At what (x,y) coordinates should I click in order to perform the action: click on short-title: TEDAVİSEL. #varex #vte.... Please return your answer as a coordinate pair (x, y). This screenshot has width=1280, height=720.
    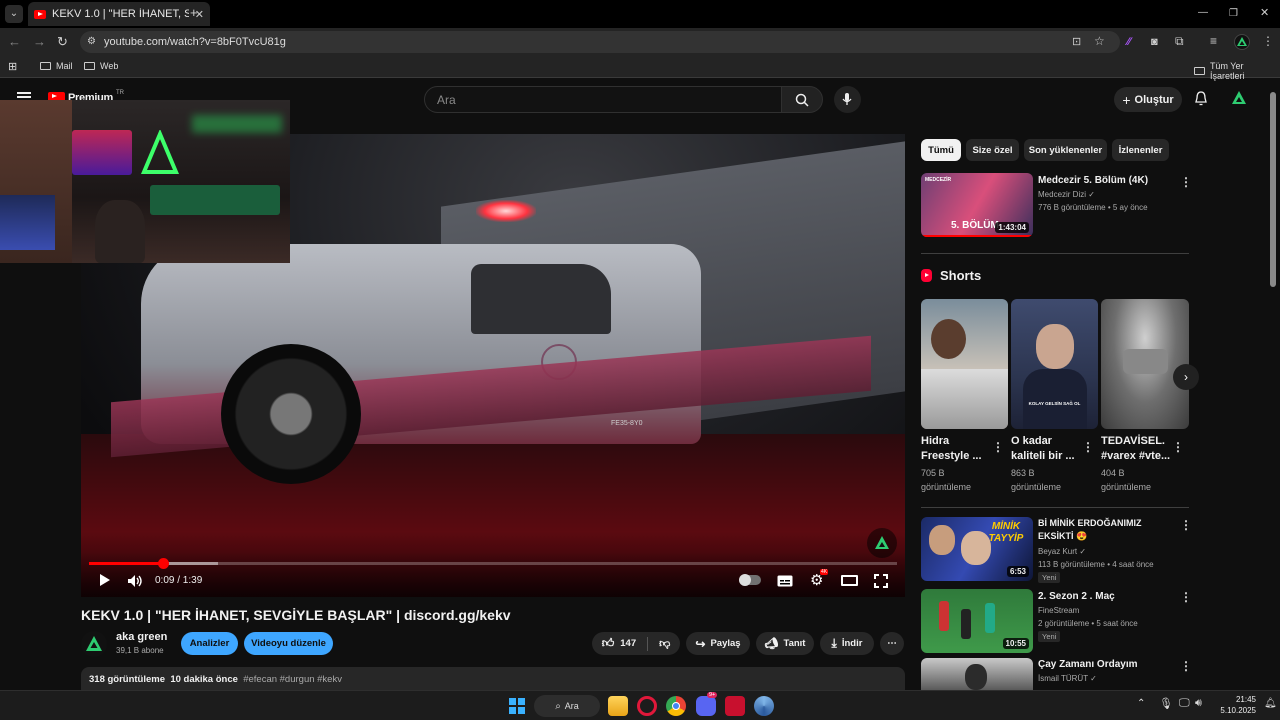
    Looking at the image, I should click on (1139, 449).